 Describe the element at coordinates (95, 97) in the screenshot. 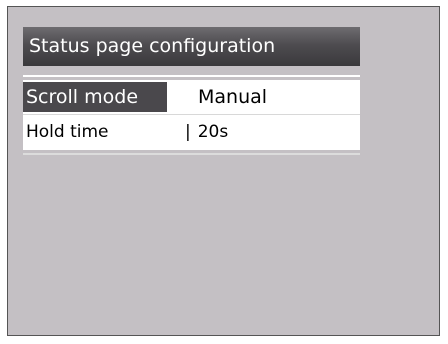

I see `menu-item-label: Scroll mode` at that location.